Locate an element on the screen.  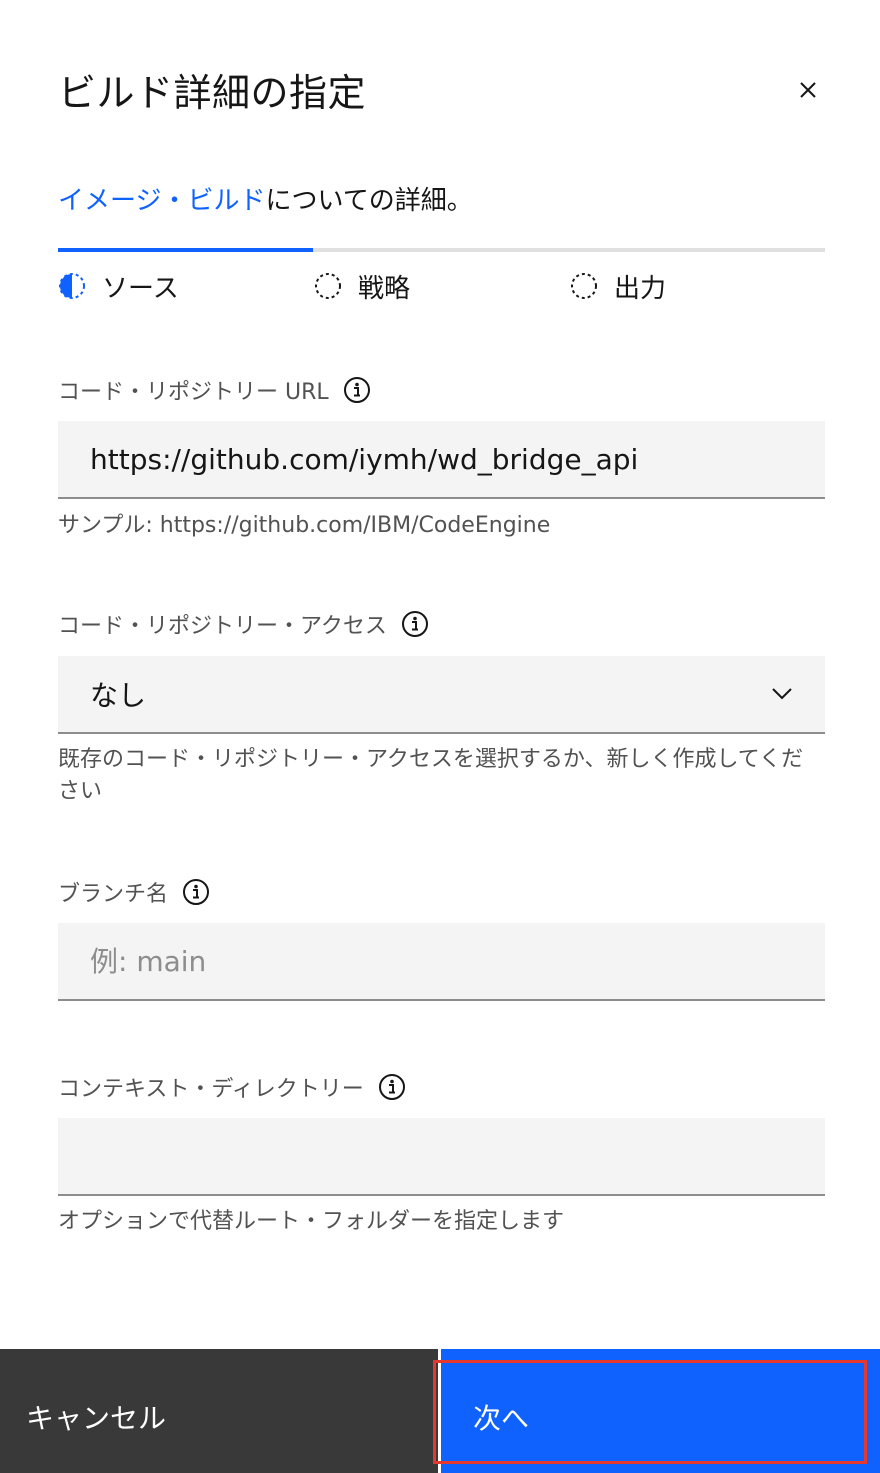
intro-text: イメージ・ビルドについての詳細。 is located at coordinates (265, 198).